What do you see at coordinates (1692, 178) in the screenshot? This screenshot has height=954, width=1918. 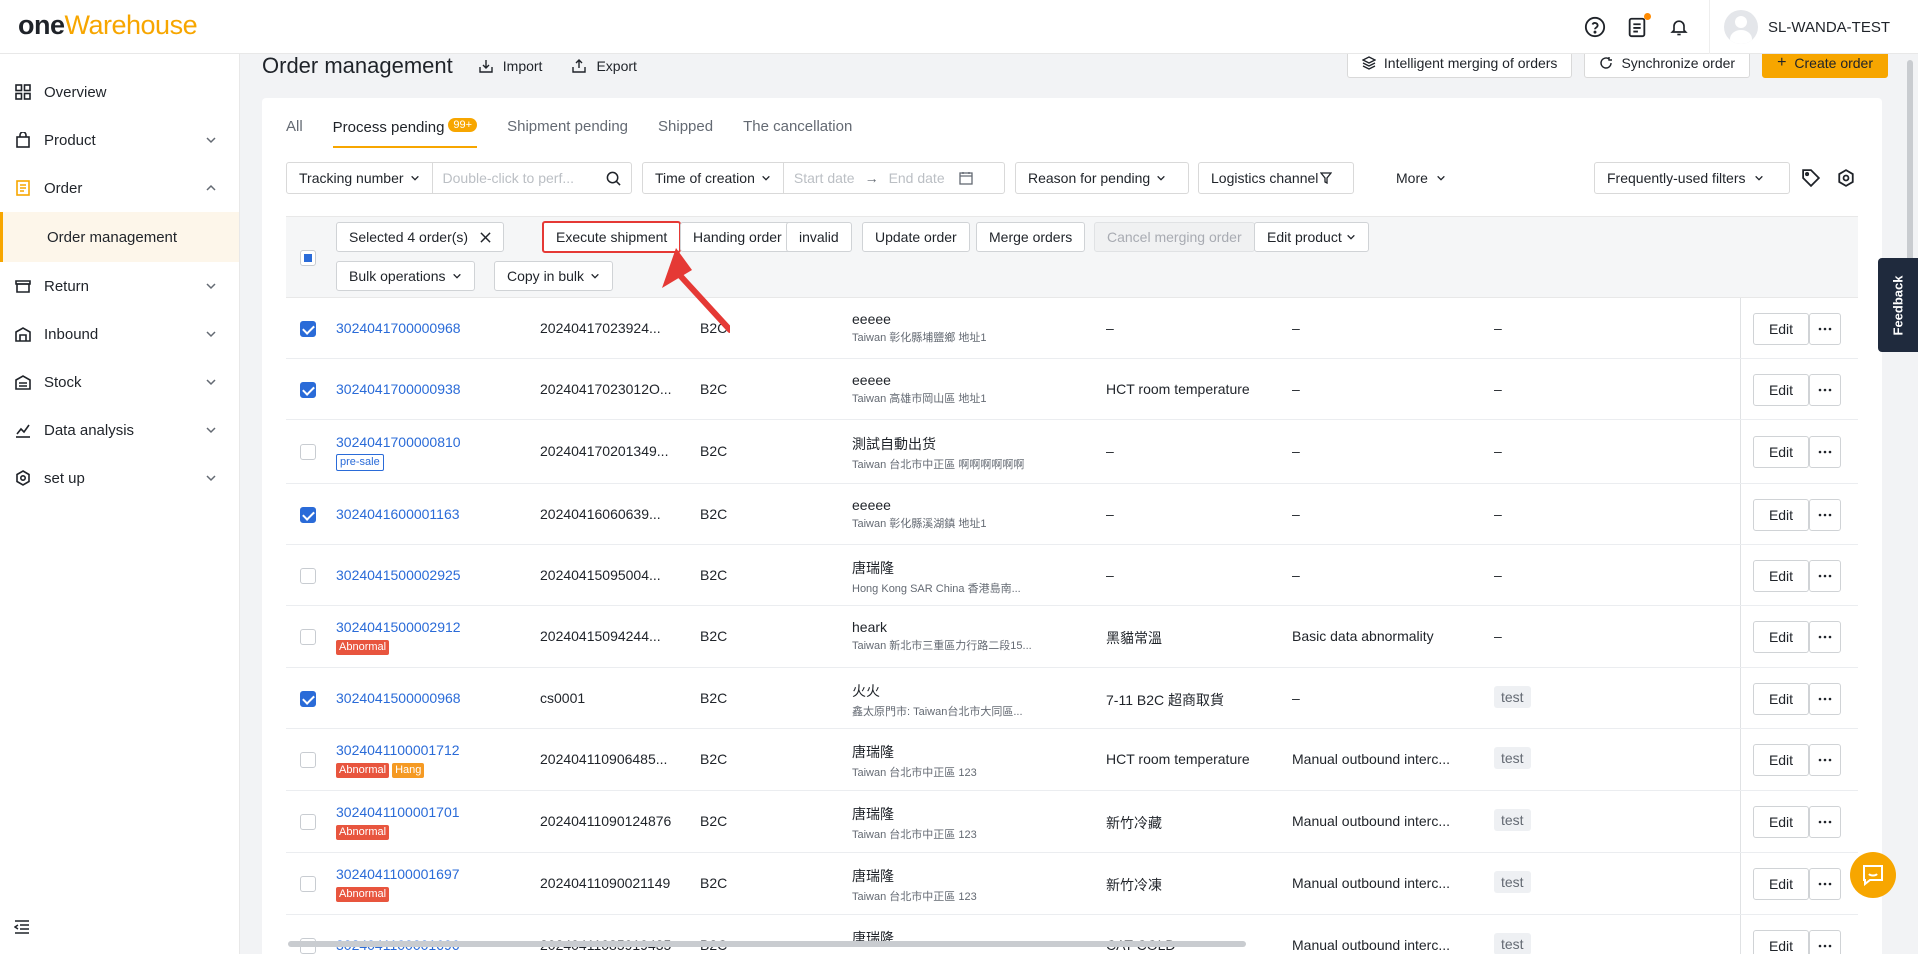 I see `frequently-used-filters-select: Frequently-used filters` at bounding box center [1692, 178].